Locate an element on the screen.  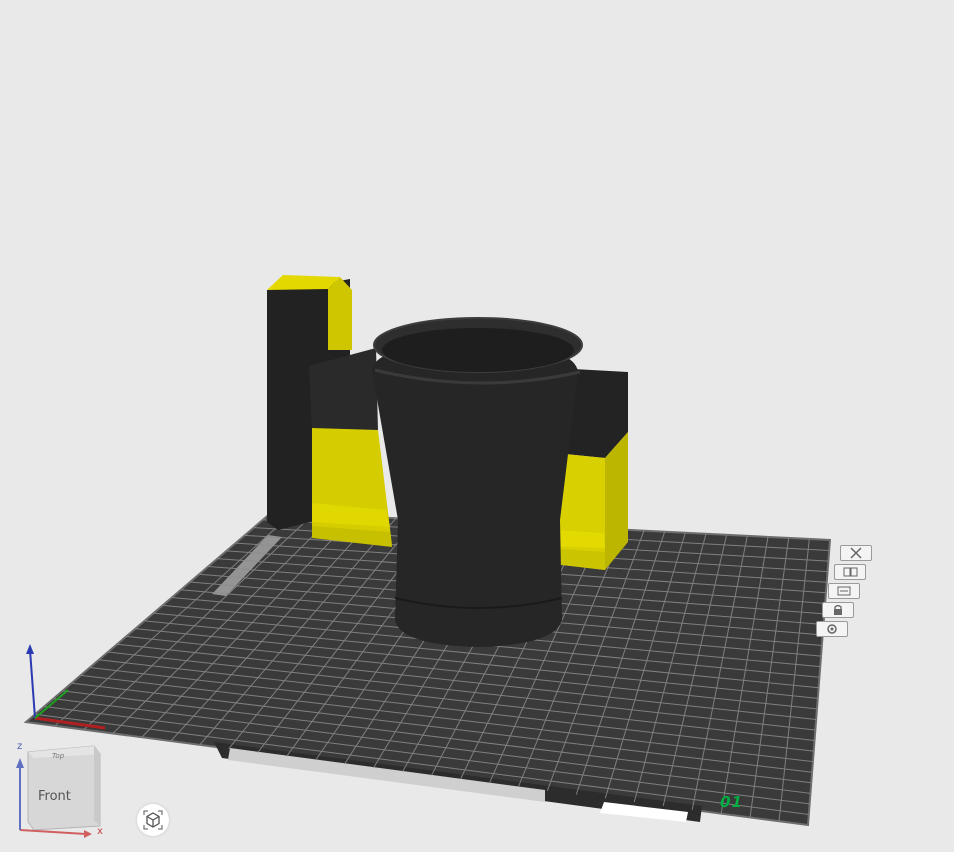
close-plate-button is located at coordinates (856, 553).